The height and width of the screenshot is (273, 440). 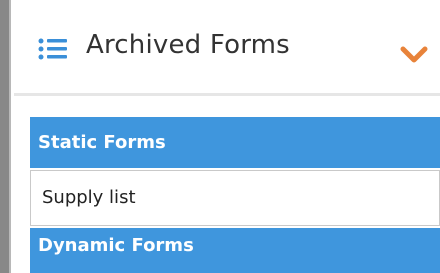 I want to click on page-title: Archived Forms, so click(x=188, y=45).